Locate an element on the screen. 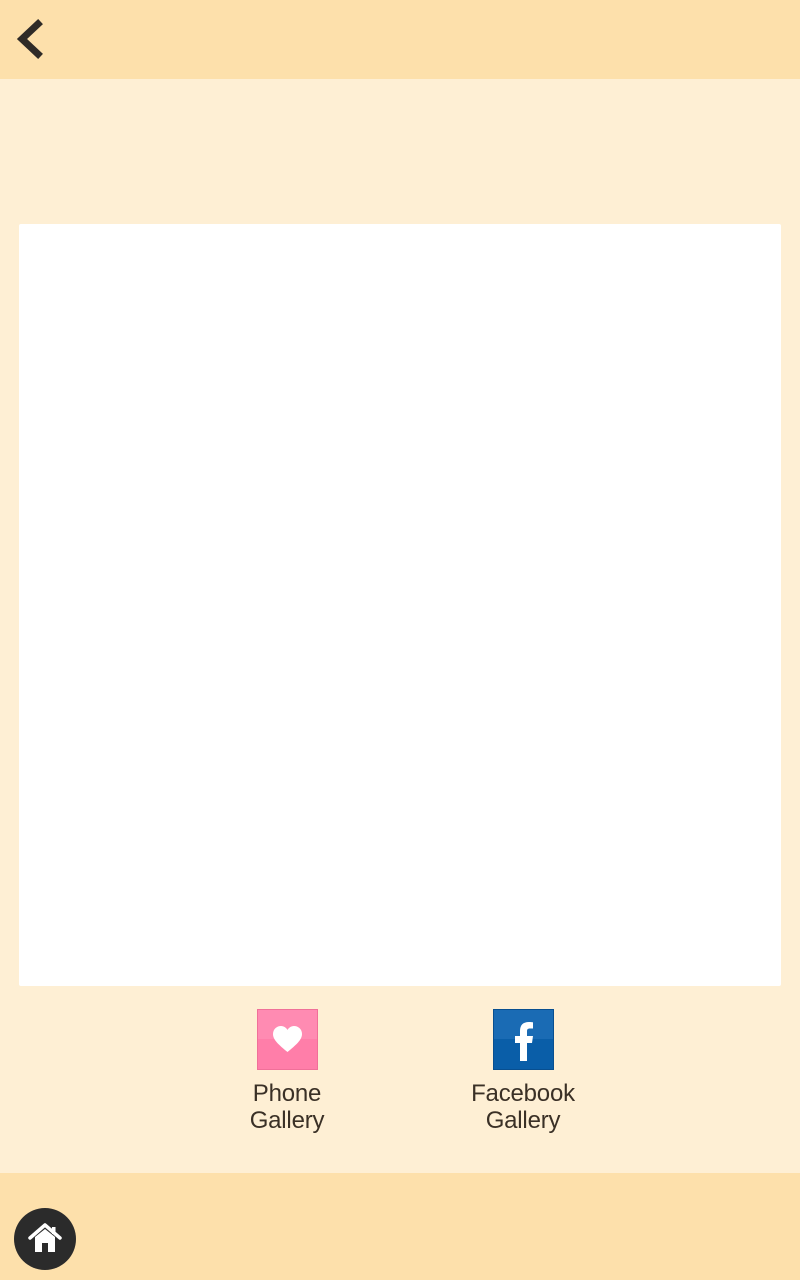 The image size is (800, 1280). heart-icon is located at coordinates (287, 1039).